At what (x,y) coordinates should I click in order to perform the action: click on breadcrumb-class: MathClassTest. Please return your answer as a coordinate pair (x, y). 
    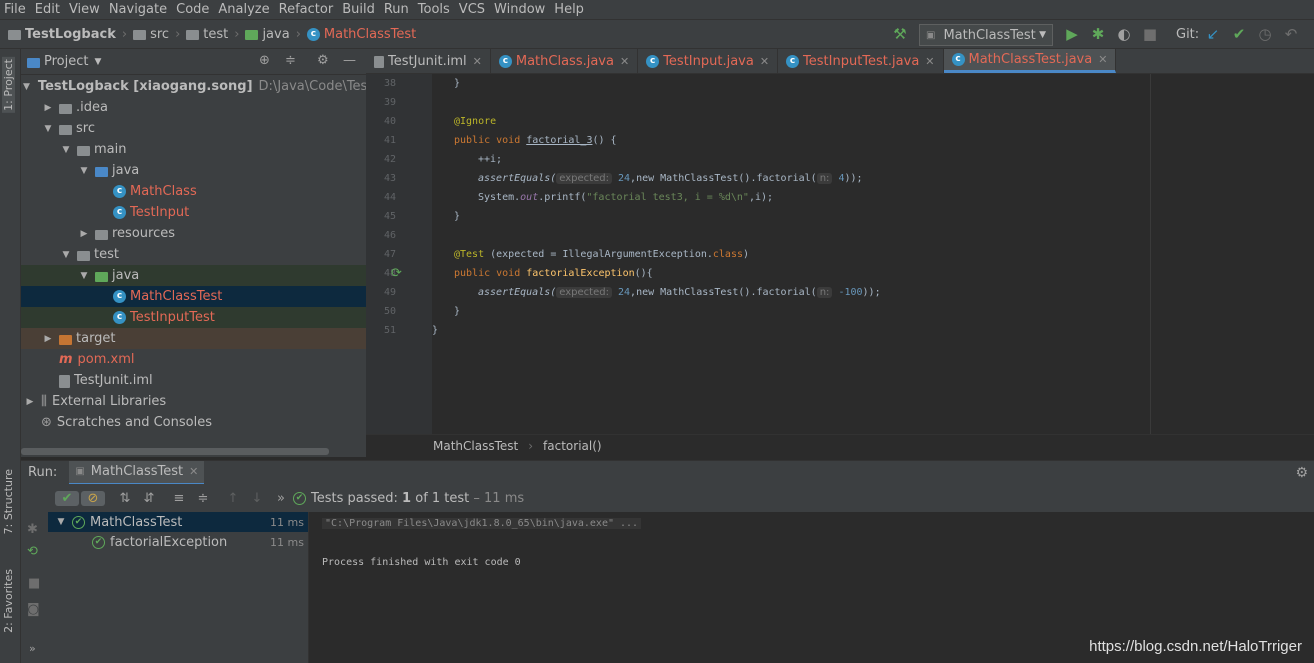
    Looking at the image, I should click on (475, 446).